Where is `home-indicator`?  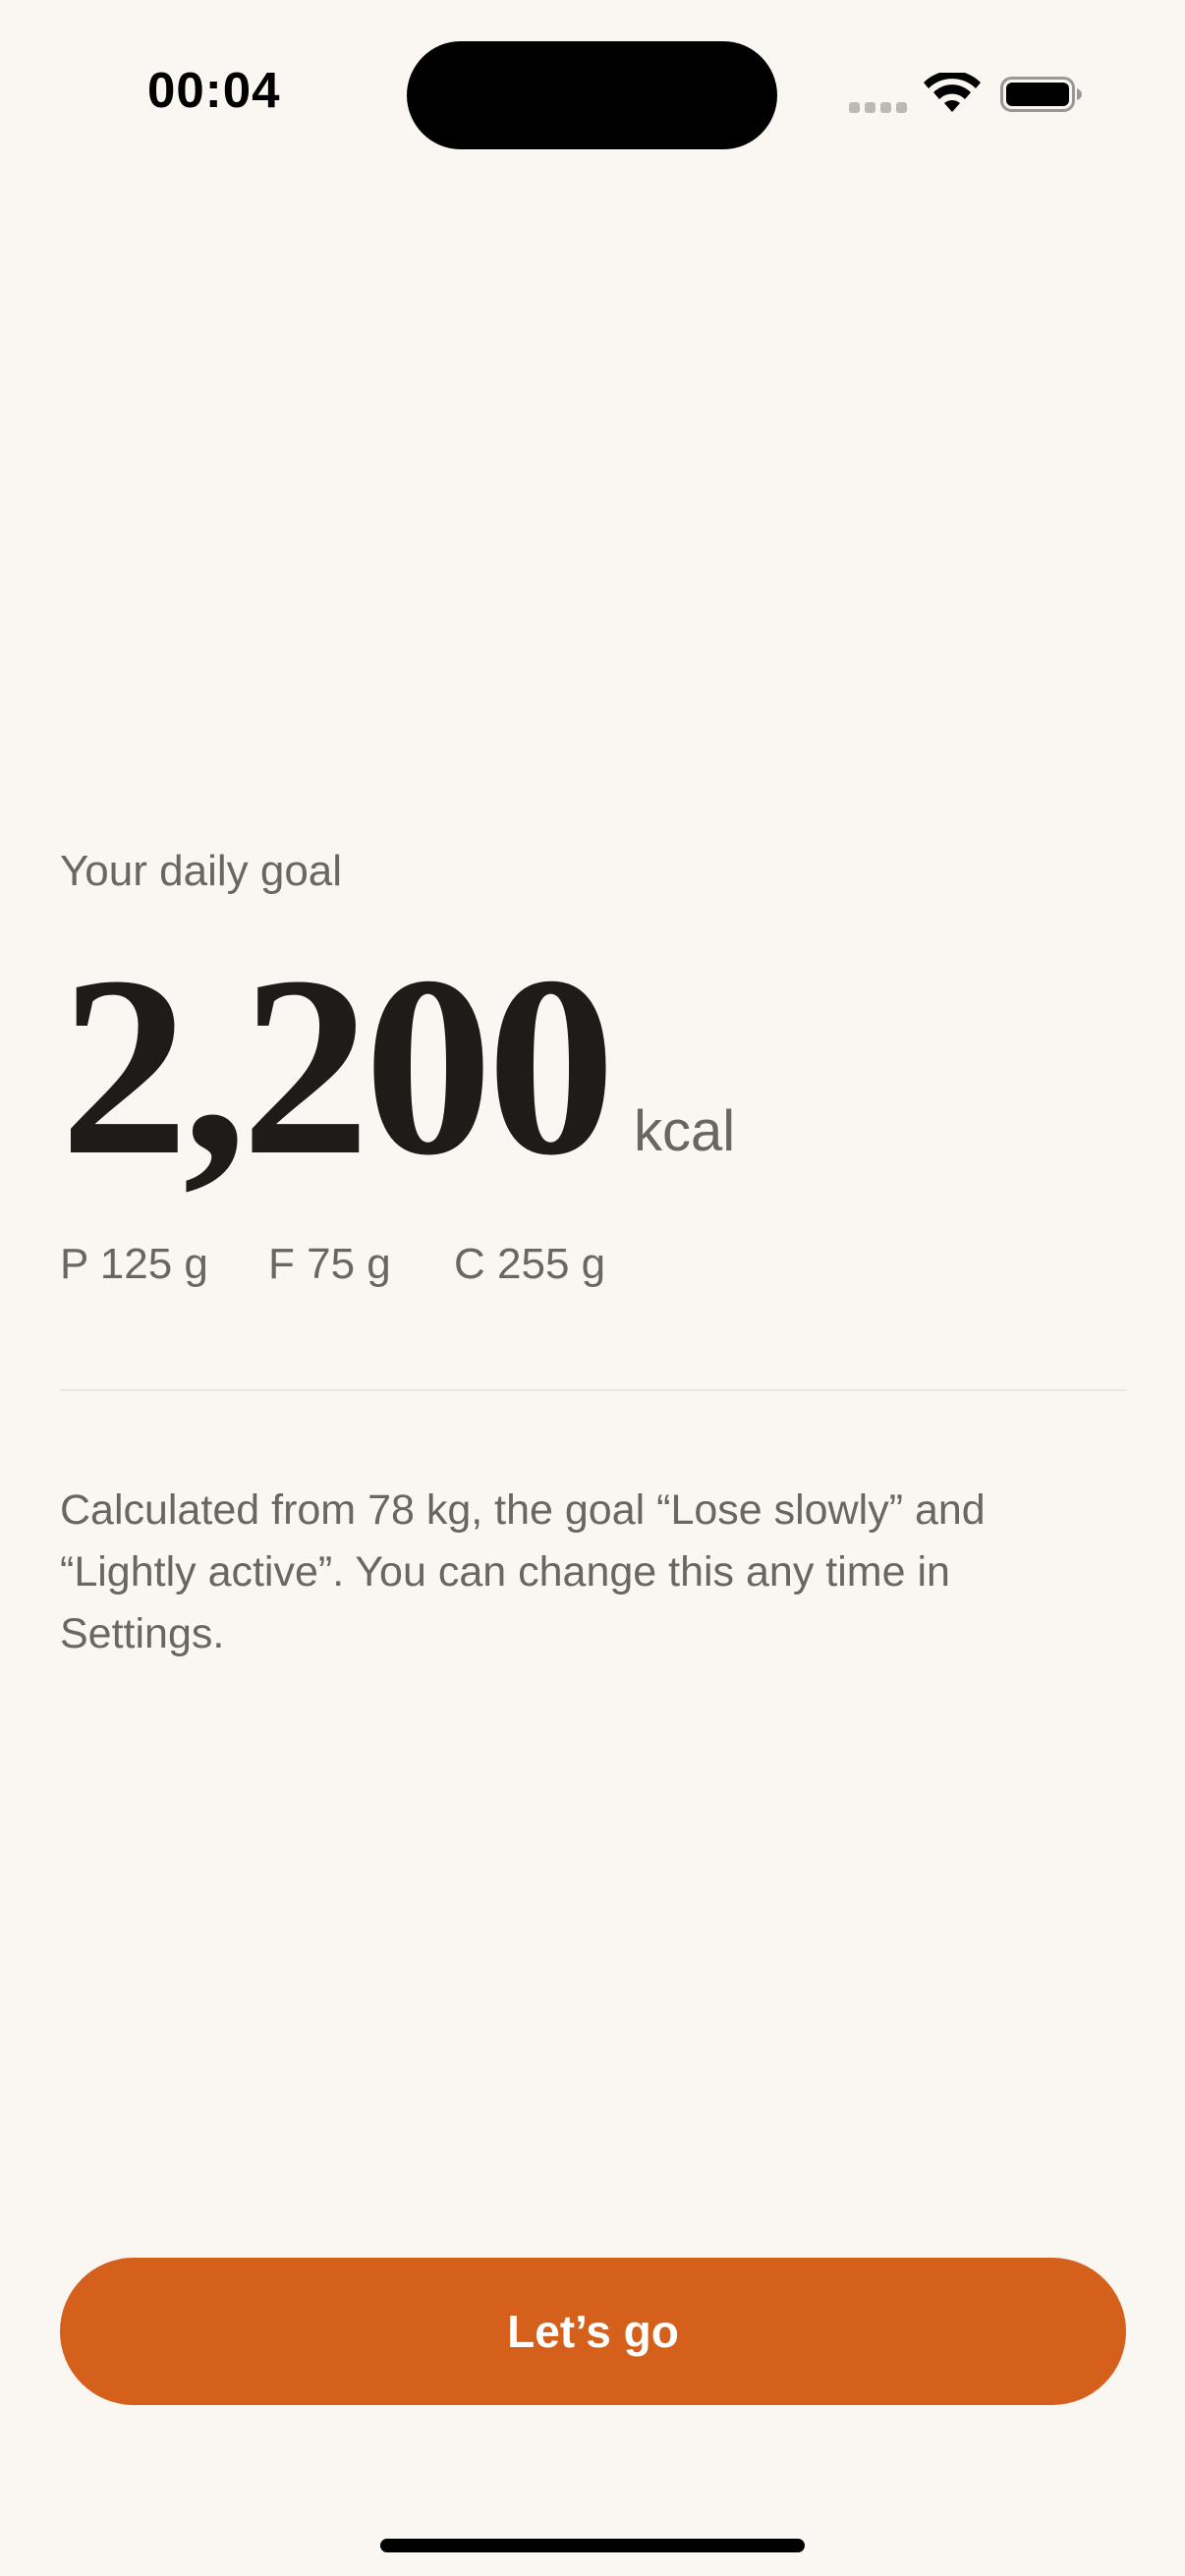
home-indicator is located at coordinates (592, 2545).